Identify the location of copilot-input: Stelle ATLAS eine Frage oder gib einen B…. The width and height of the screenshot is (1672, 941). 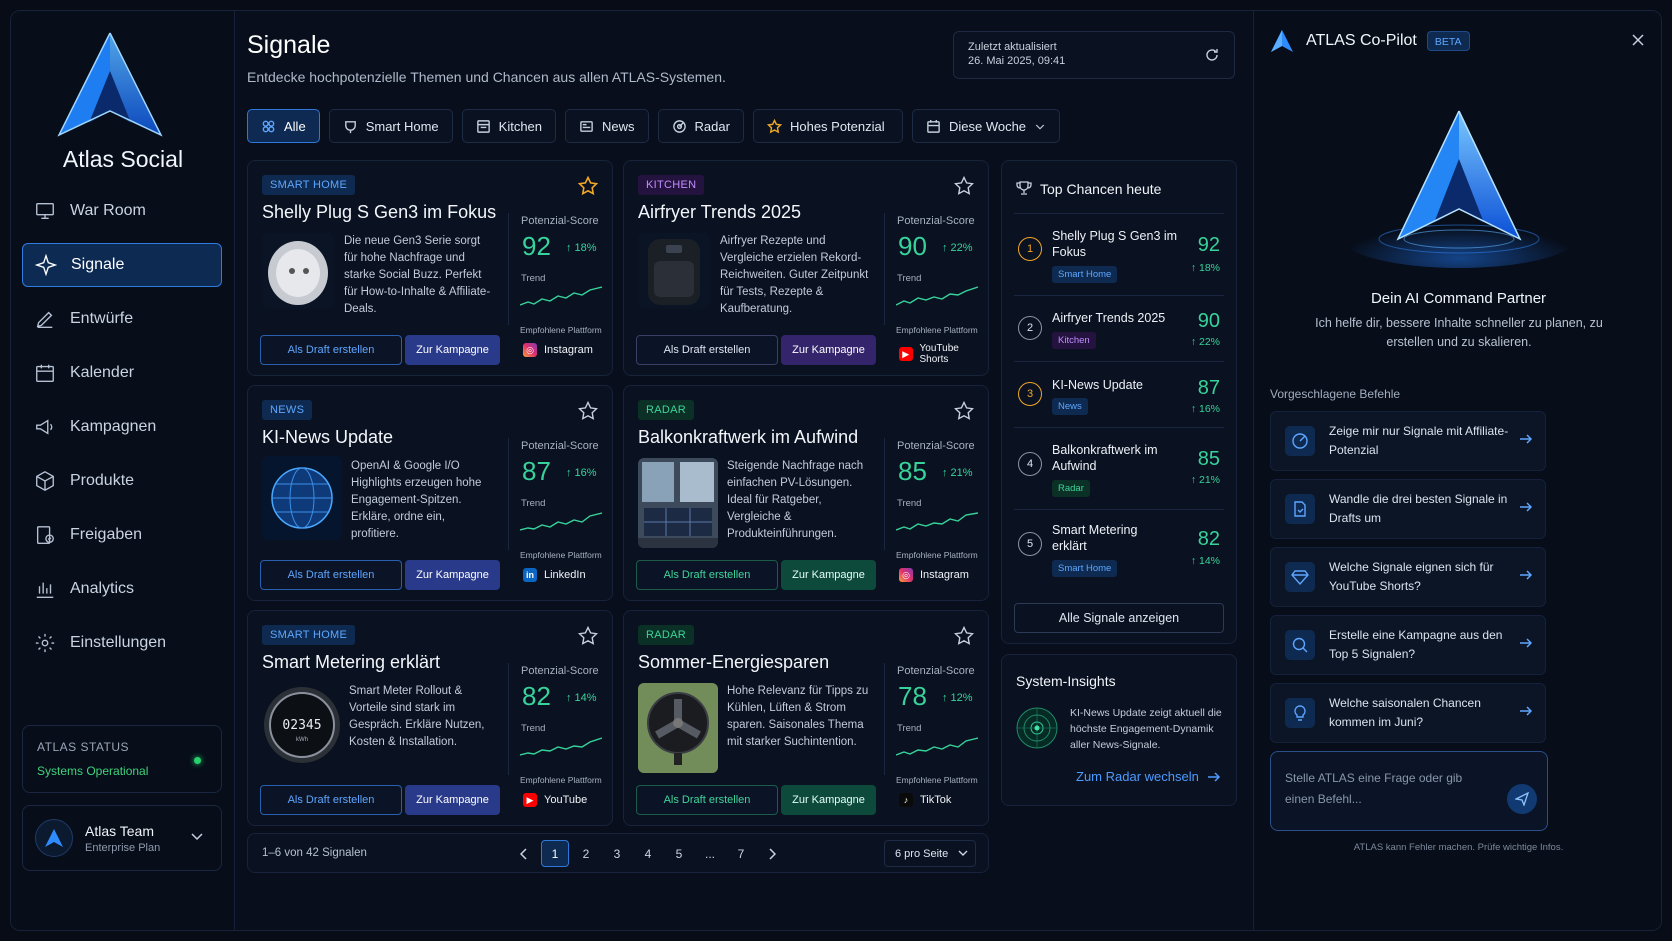
(1409, 791).